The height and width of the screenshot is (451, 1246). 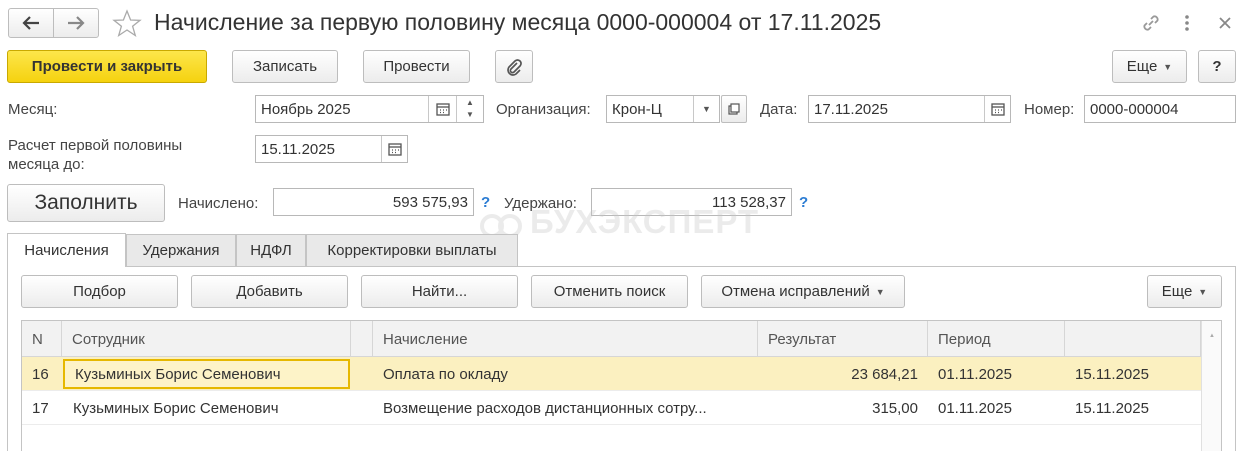 What do you see at coordinates (306, 109) in the screenshot?
I see `month-value: Ноябрь 2025` at bounding box center [306, 109].